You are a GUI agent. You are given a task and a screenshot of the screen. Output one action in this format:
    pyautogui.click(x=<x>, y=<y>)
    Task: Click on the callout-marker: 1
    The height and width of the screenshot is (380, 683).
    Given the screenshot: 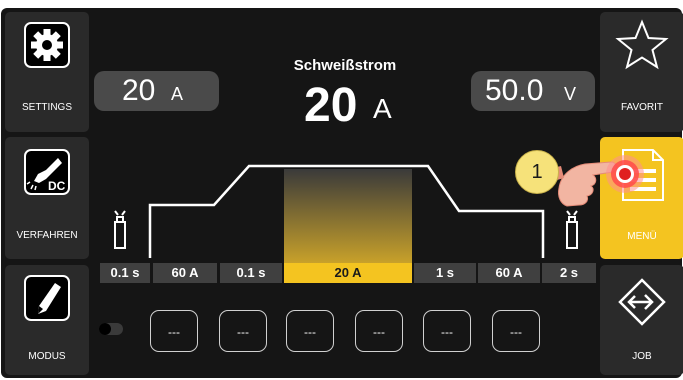 What is the action you would take?
    pyautogui.click(x=537, y=172)
    